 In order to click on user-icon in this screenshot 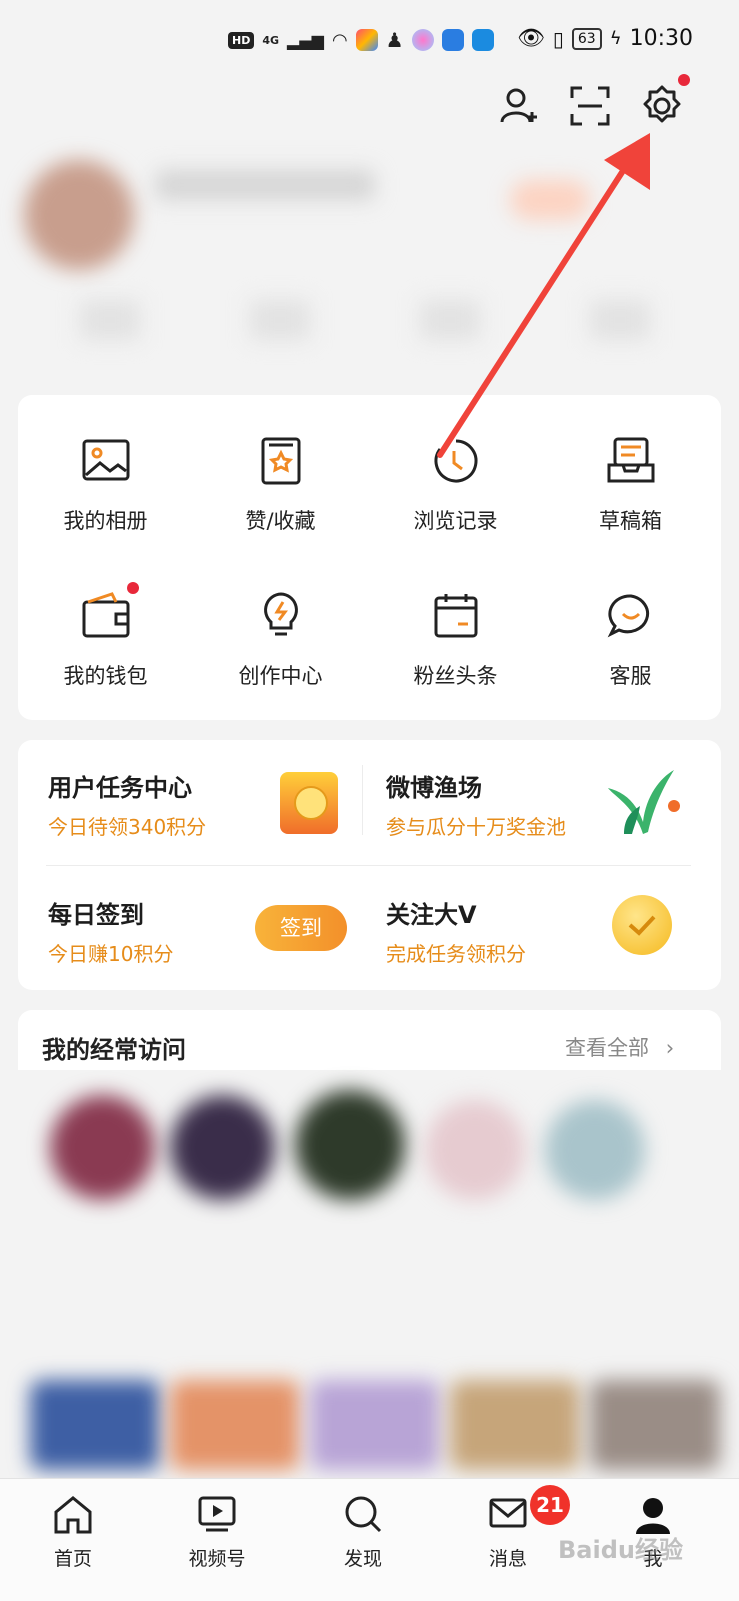, I will do `click(653, 1516)`.